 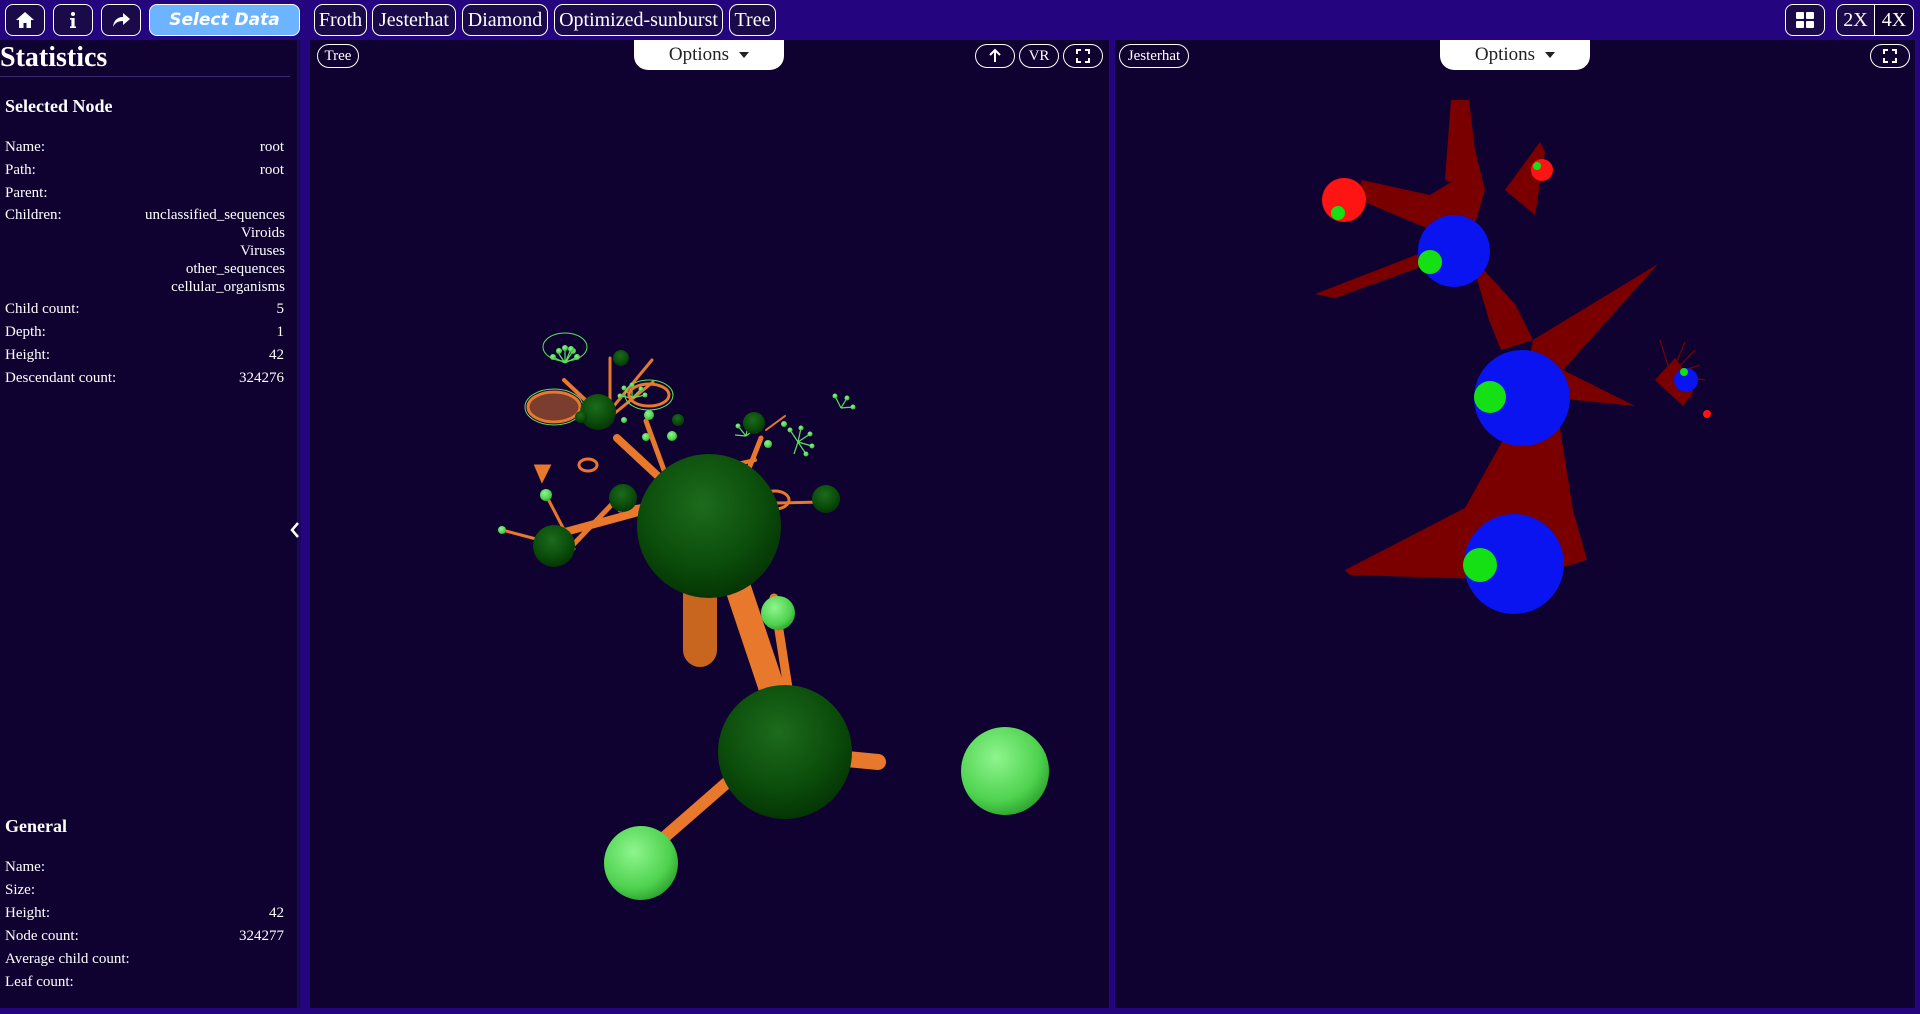 I want to click on layout-grid-button, so click(x=1805, y=20).